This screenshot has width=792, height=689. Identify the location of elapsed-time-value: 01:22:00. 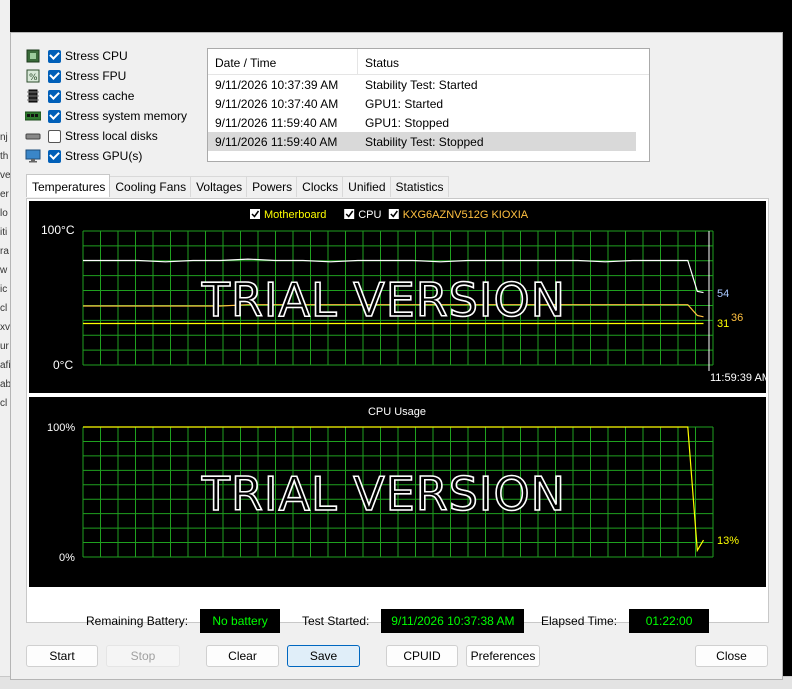
(669, 621).